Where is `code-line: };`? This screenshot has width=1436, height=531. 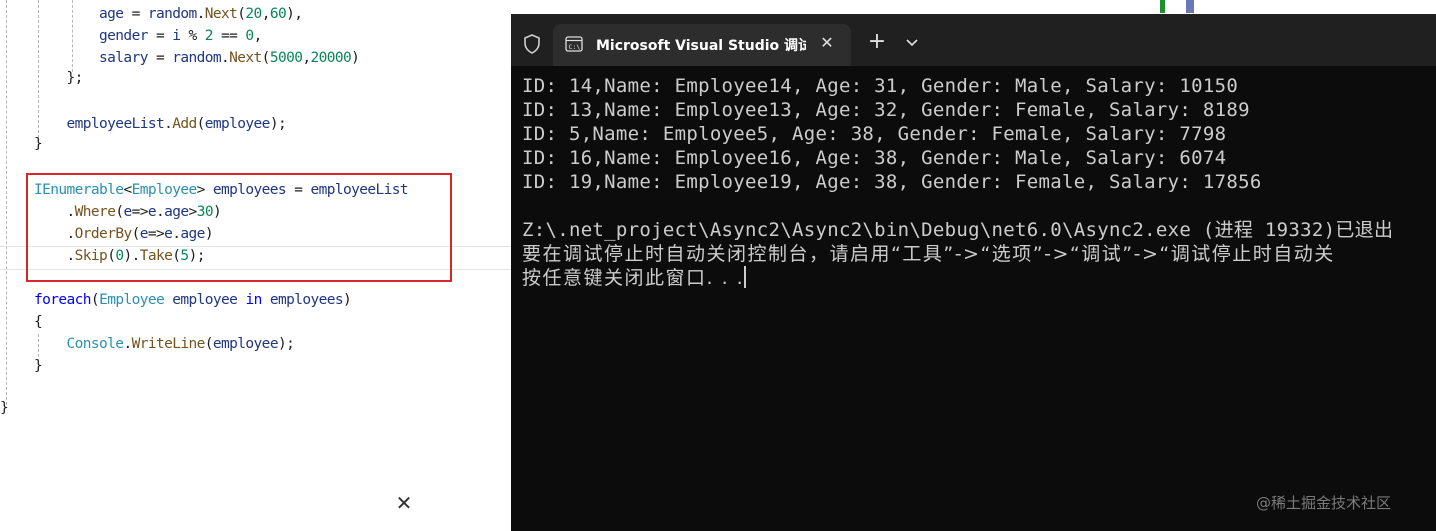
code-line: }; is located at coordinates (59, 78).